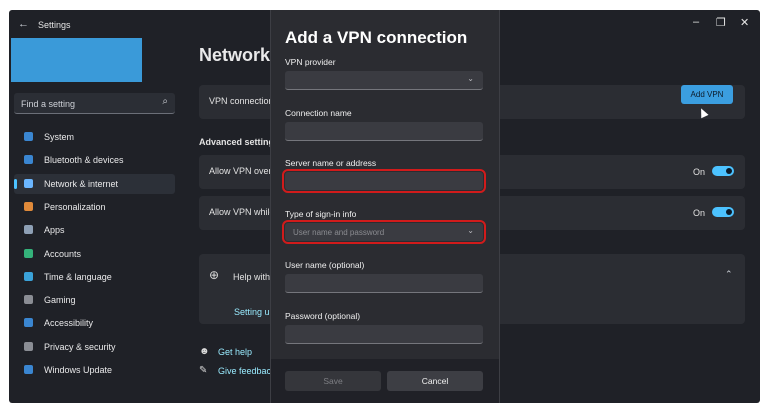 The image size is (768, 414). What do you see at coordinates (15, 183) in the screenshot?
I see `selection-indicator` at bounding box center [15, 183].